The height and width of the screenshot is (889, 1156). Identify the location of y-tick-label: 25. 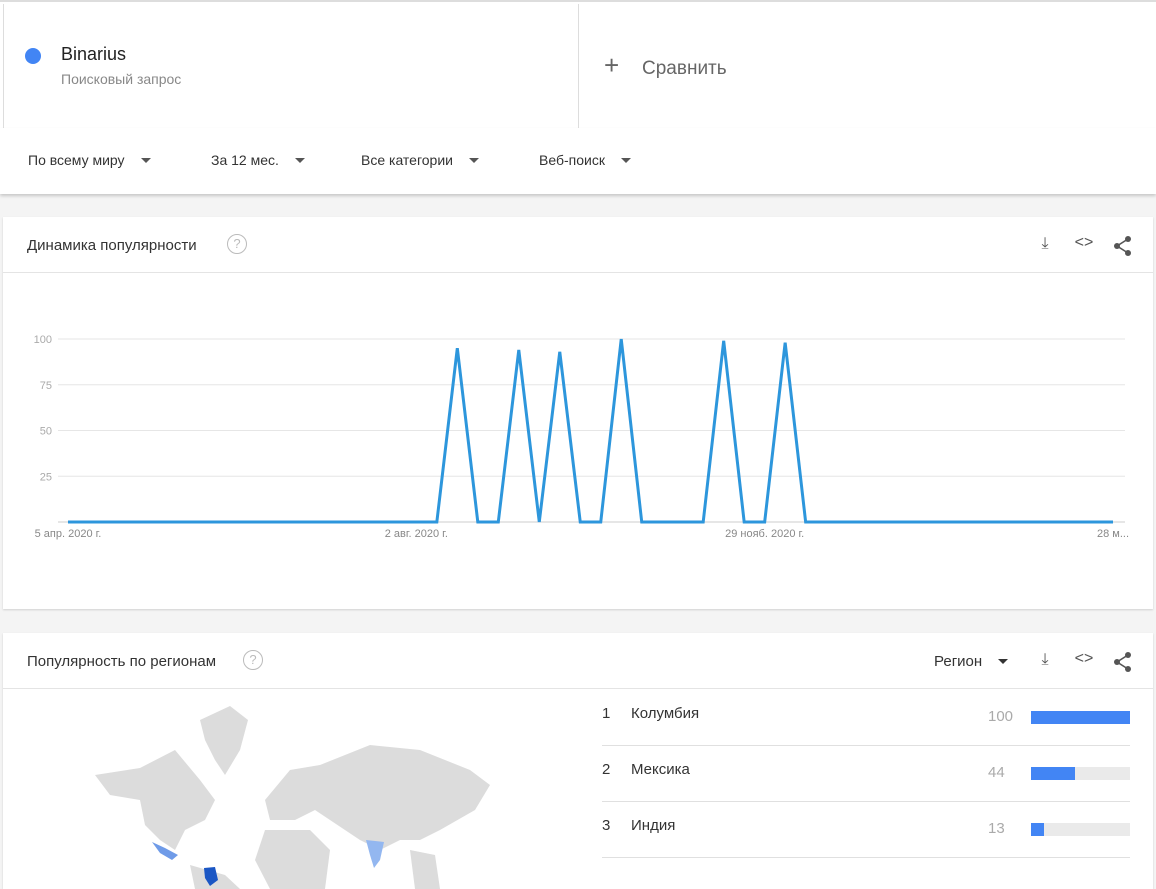
(46, 477).